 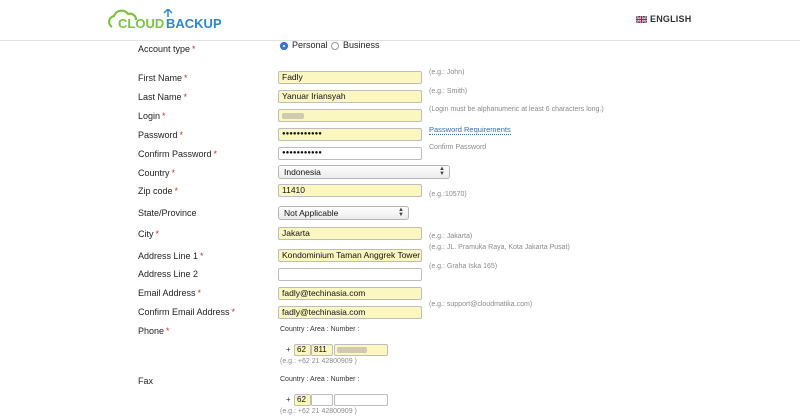 I want to click on email-label: Email Address *, so click(x=170, y=293).